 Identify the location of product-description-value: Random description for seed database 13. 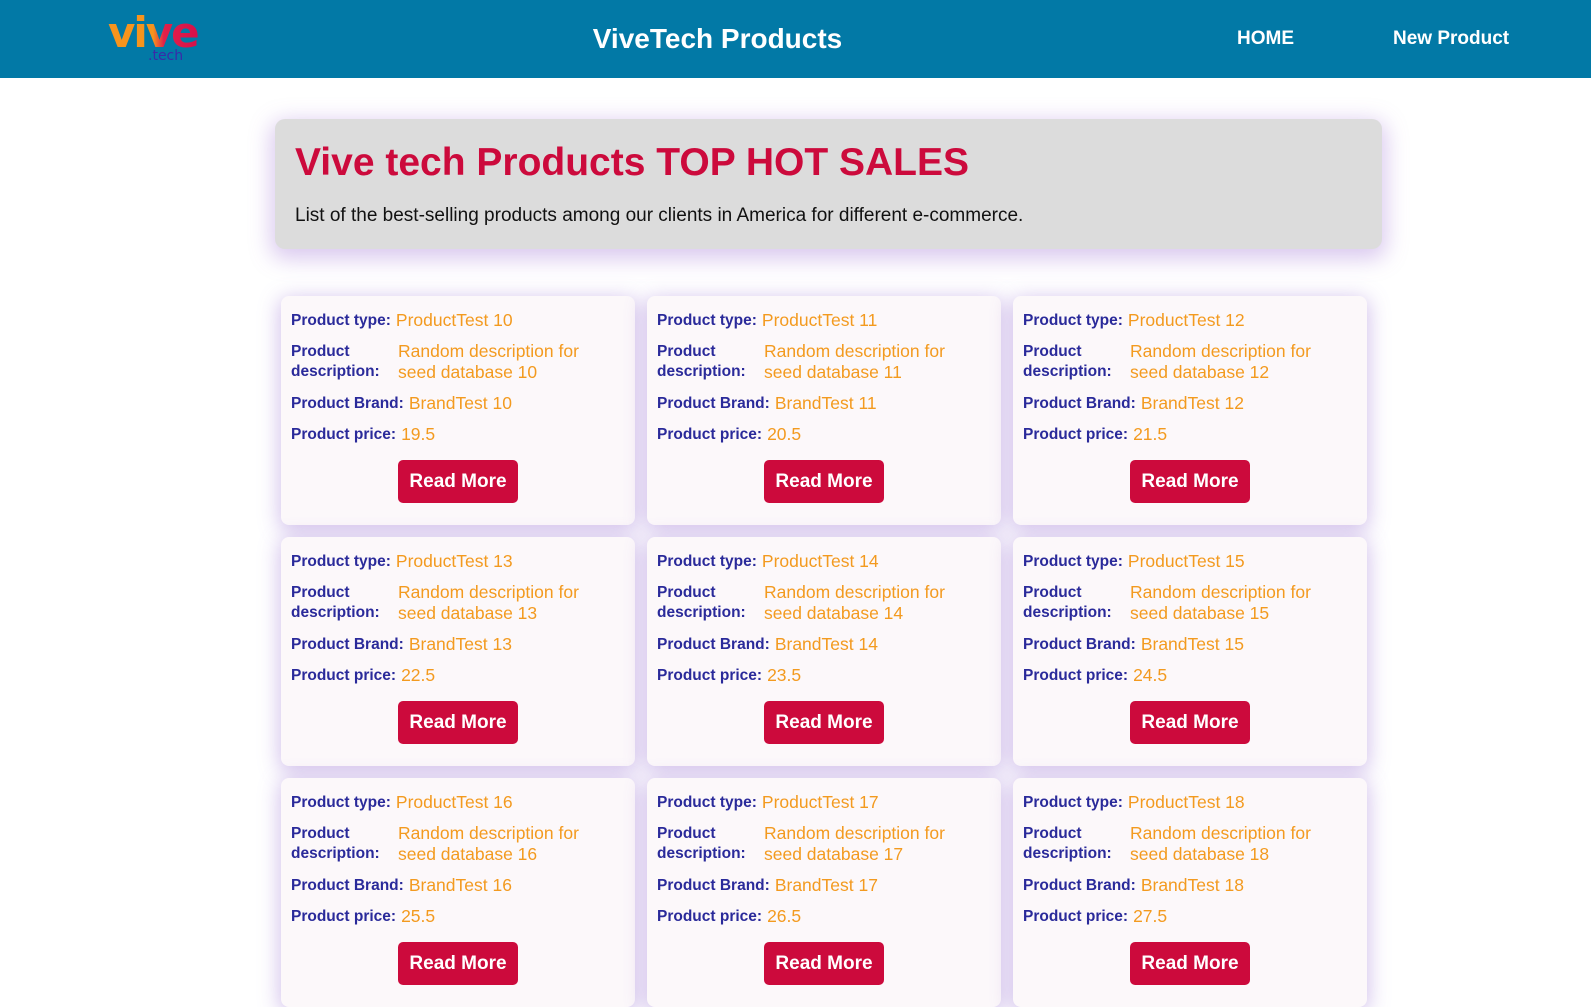
(488, 602).